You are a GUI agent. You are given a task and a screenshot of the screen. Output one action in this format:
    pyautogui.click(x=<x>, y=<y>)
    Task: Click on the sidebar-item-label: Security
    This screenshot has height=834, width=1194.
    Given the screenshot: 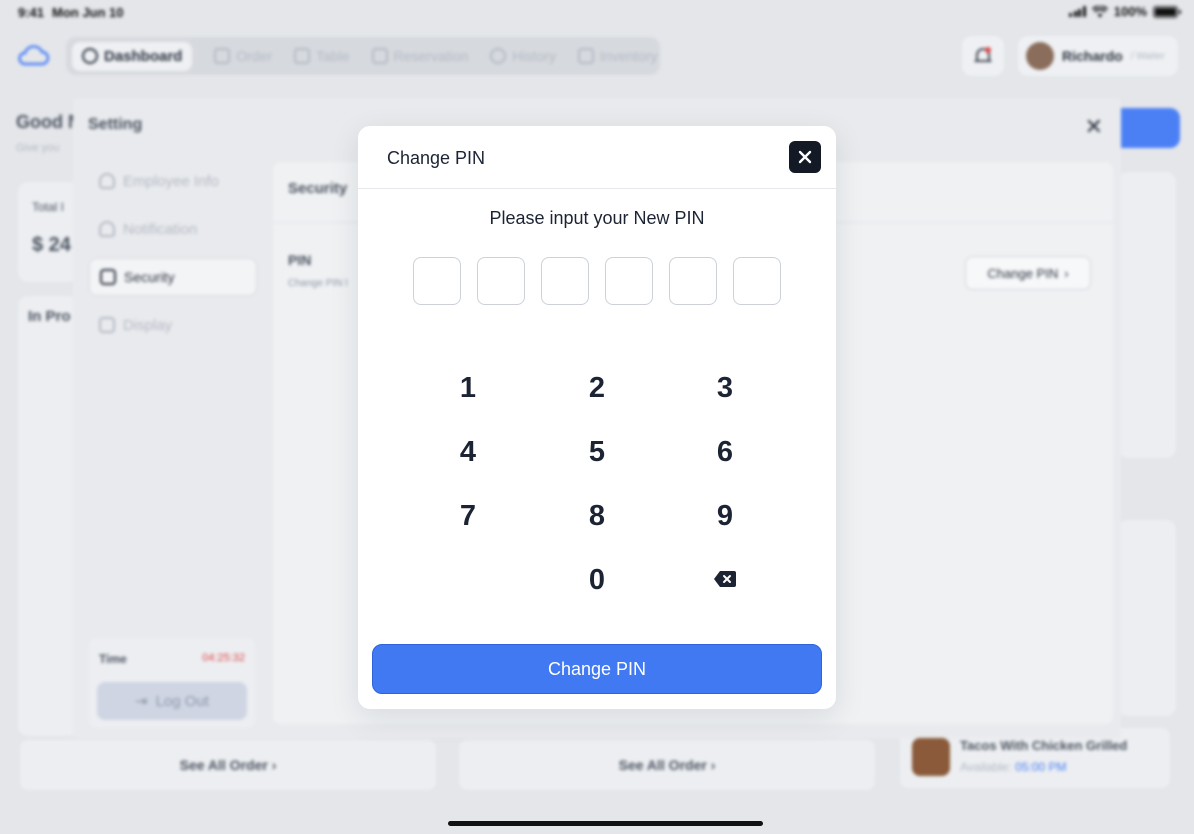 What is the action you would take?
    pyautogui.click(x=149, y=277)
    